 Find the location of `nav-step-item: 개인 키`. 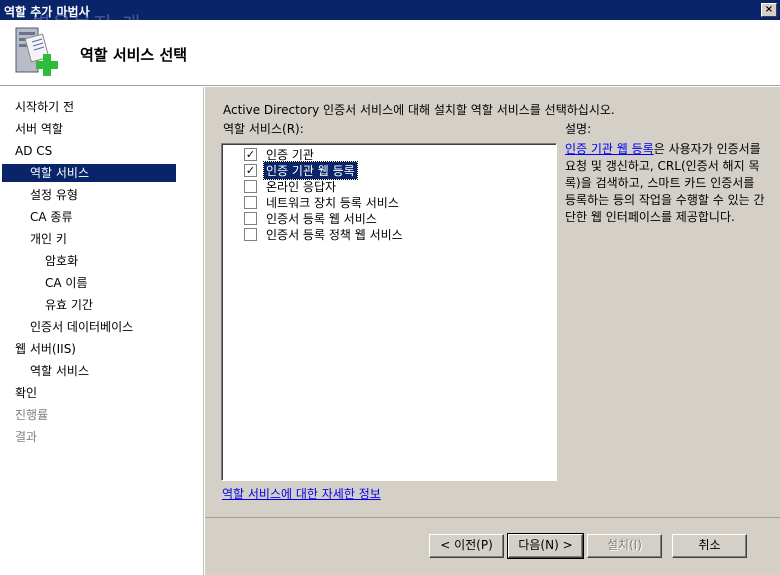

nav-step-item: 개인 키 is located at coordinates (48, 239).